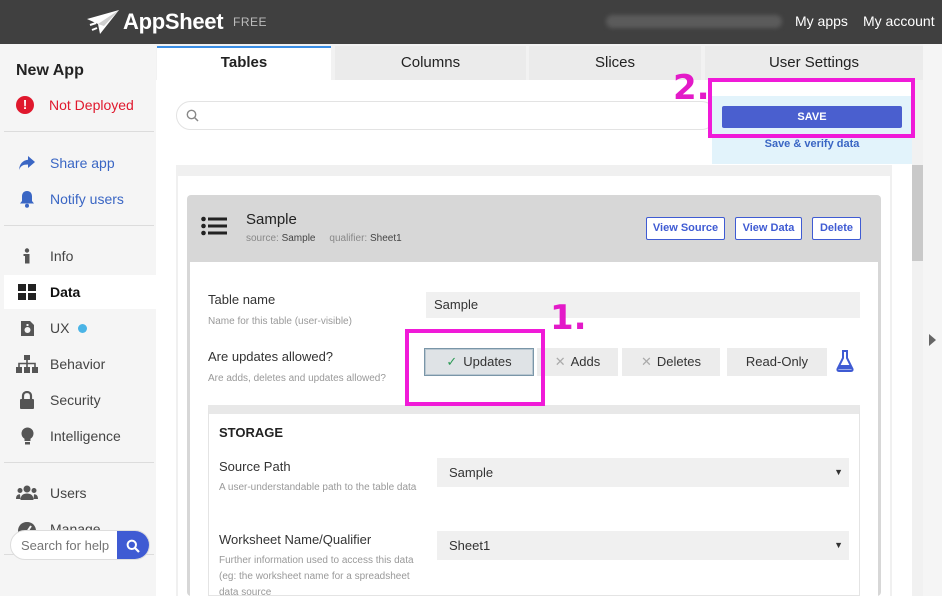 This screenshot has width=942, height=596. What do you see at coordinates (768, 228) in the screenshot?
I see `view-data-button: View Data` at bounding box center [768, 228].